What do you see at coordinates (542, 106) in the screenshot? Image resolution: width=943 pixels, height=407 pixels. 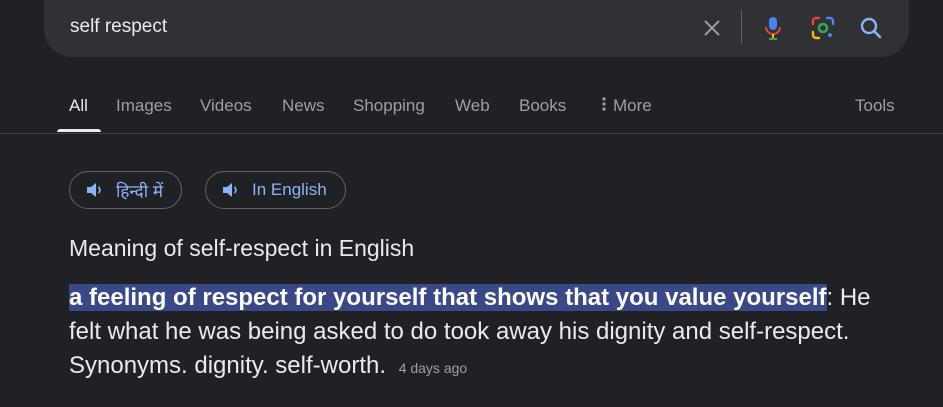 I see `tab-books: Books` at bounding box center [542, 106].